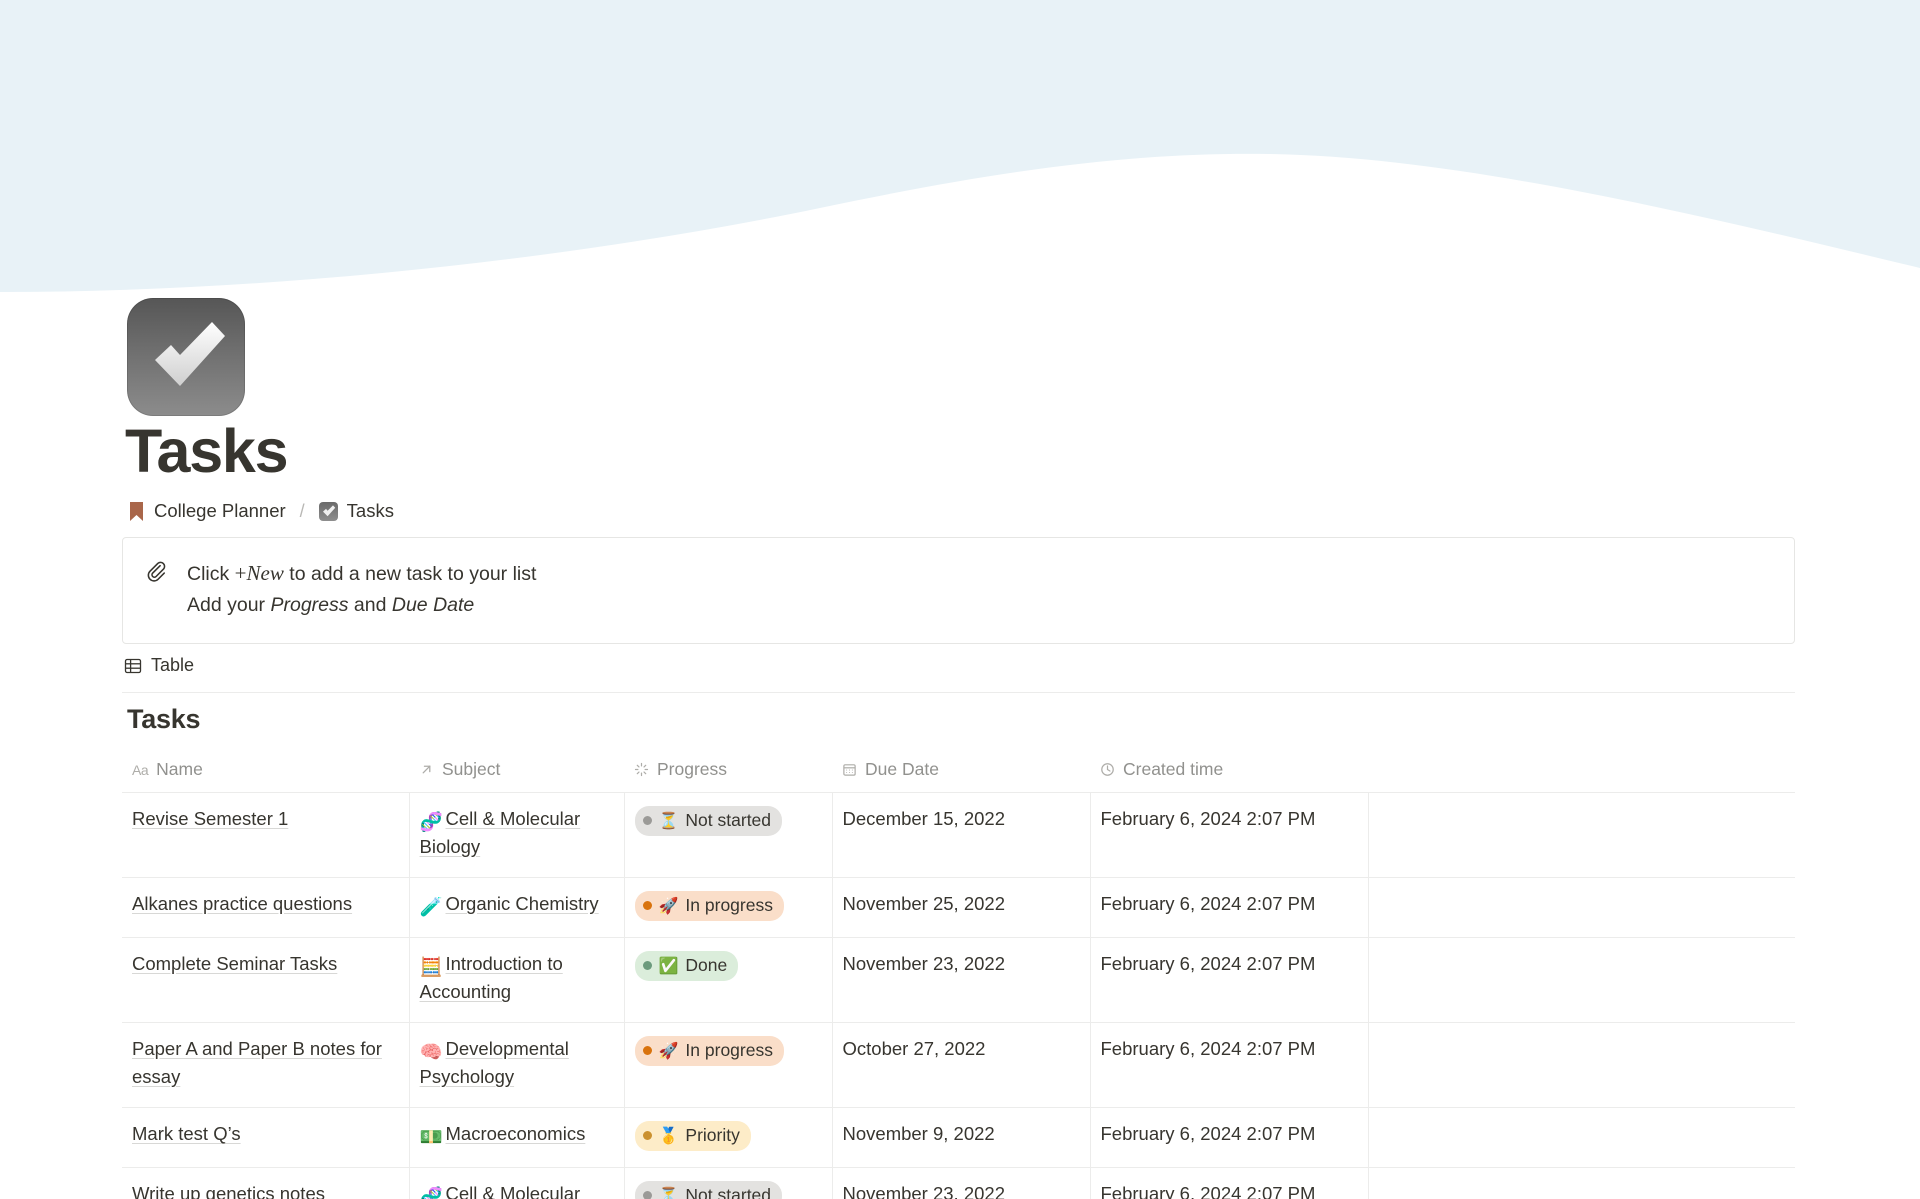 This screenshot has height=1199, width=1920. Describe the element at coordinates (242, 903) in the screenshot. I see `task-name-link: Alkanes practice questions` at that location.